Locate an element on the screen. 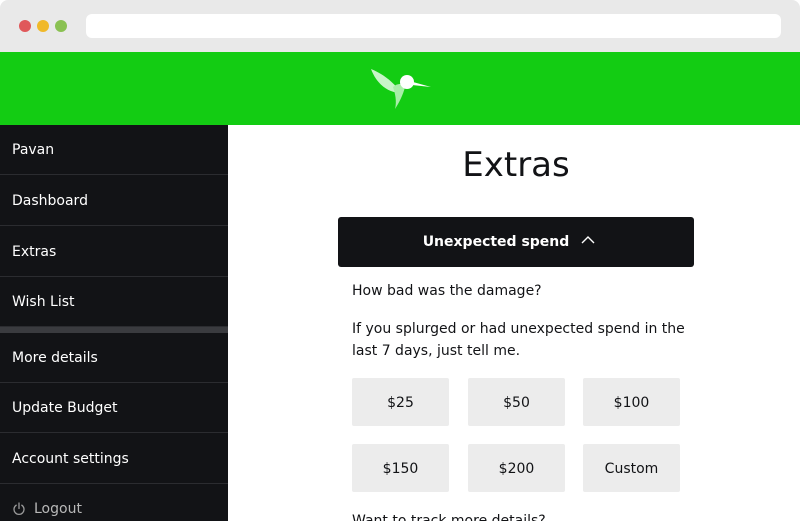  sidebar-item-more-details: More details is located at coordinates (114, 358).